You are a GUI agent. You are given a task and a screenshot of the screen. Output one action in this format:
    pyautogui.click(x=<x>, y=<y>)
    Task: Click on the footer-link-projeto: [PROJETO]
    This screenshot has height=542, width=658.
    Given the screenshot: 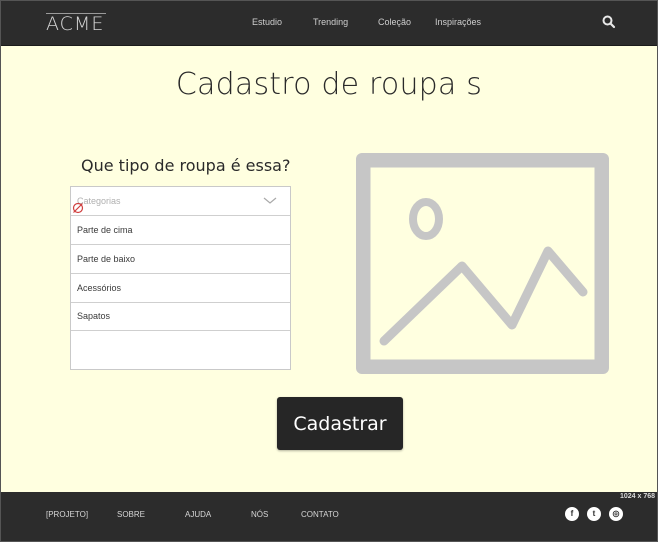 What is the action you would take?
    pyautogui.click(x=67, y=514)
    